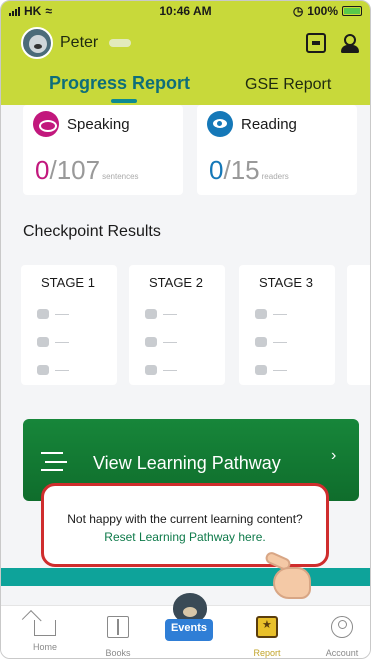 This screenshot has width=371, height=659. Describe the element at coordinates (69, 325) in the screenshot. I see `stage-card-1: STAGE 1` at that location.